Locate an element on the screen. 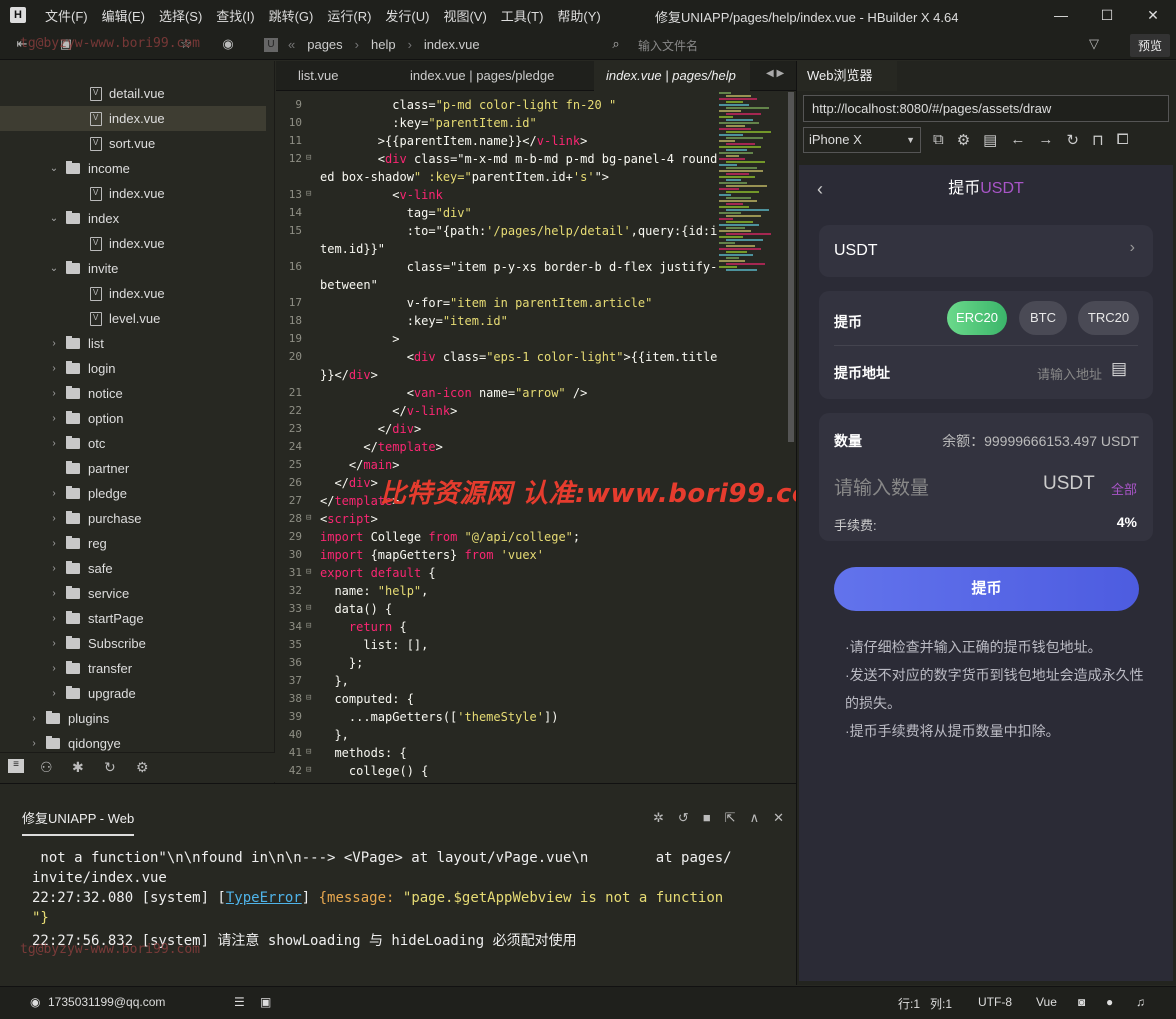  back-arrow-icon: ‹ is located at coordinates (820, 189).